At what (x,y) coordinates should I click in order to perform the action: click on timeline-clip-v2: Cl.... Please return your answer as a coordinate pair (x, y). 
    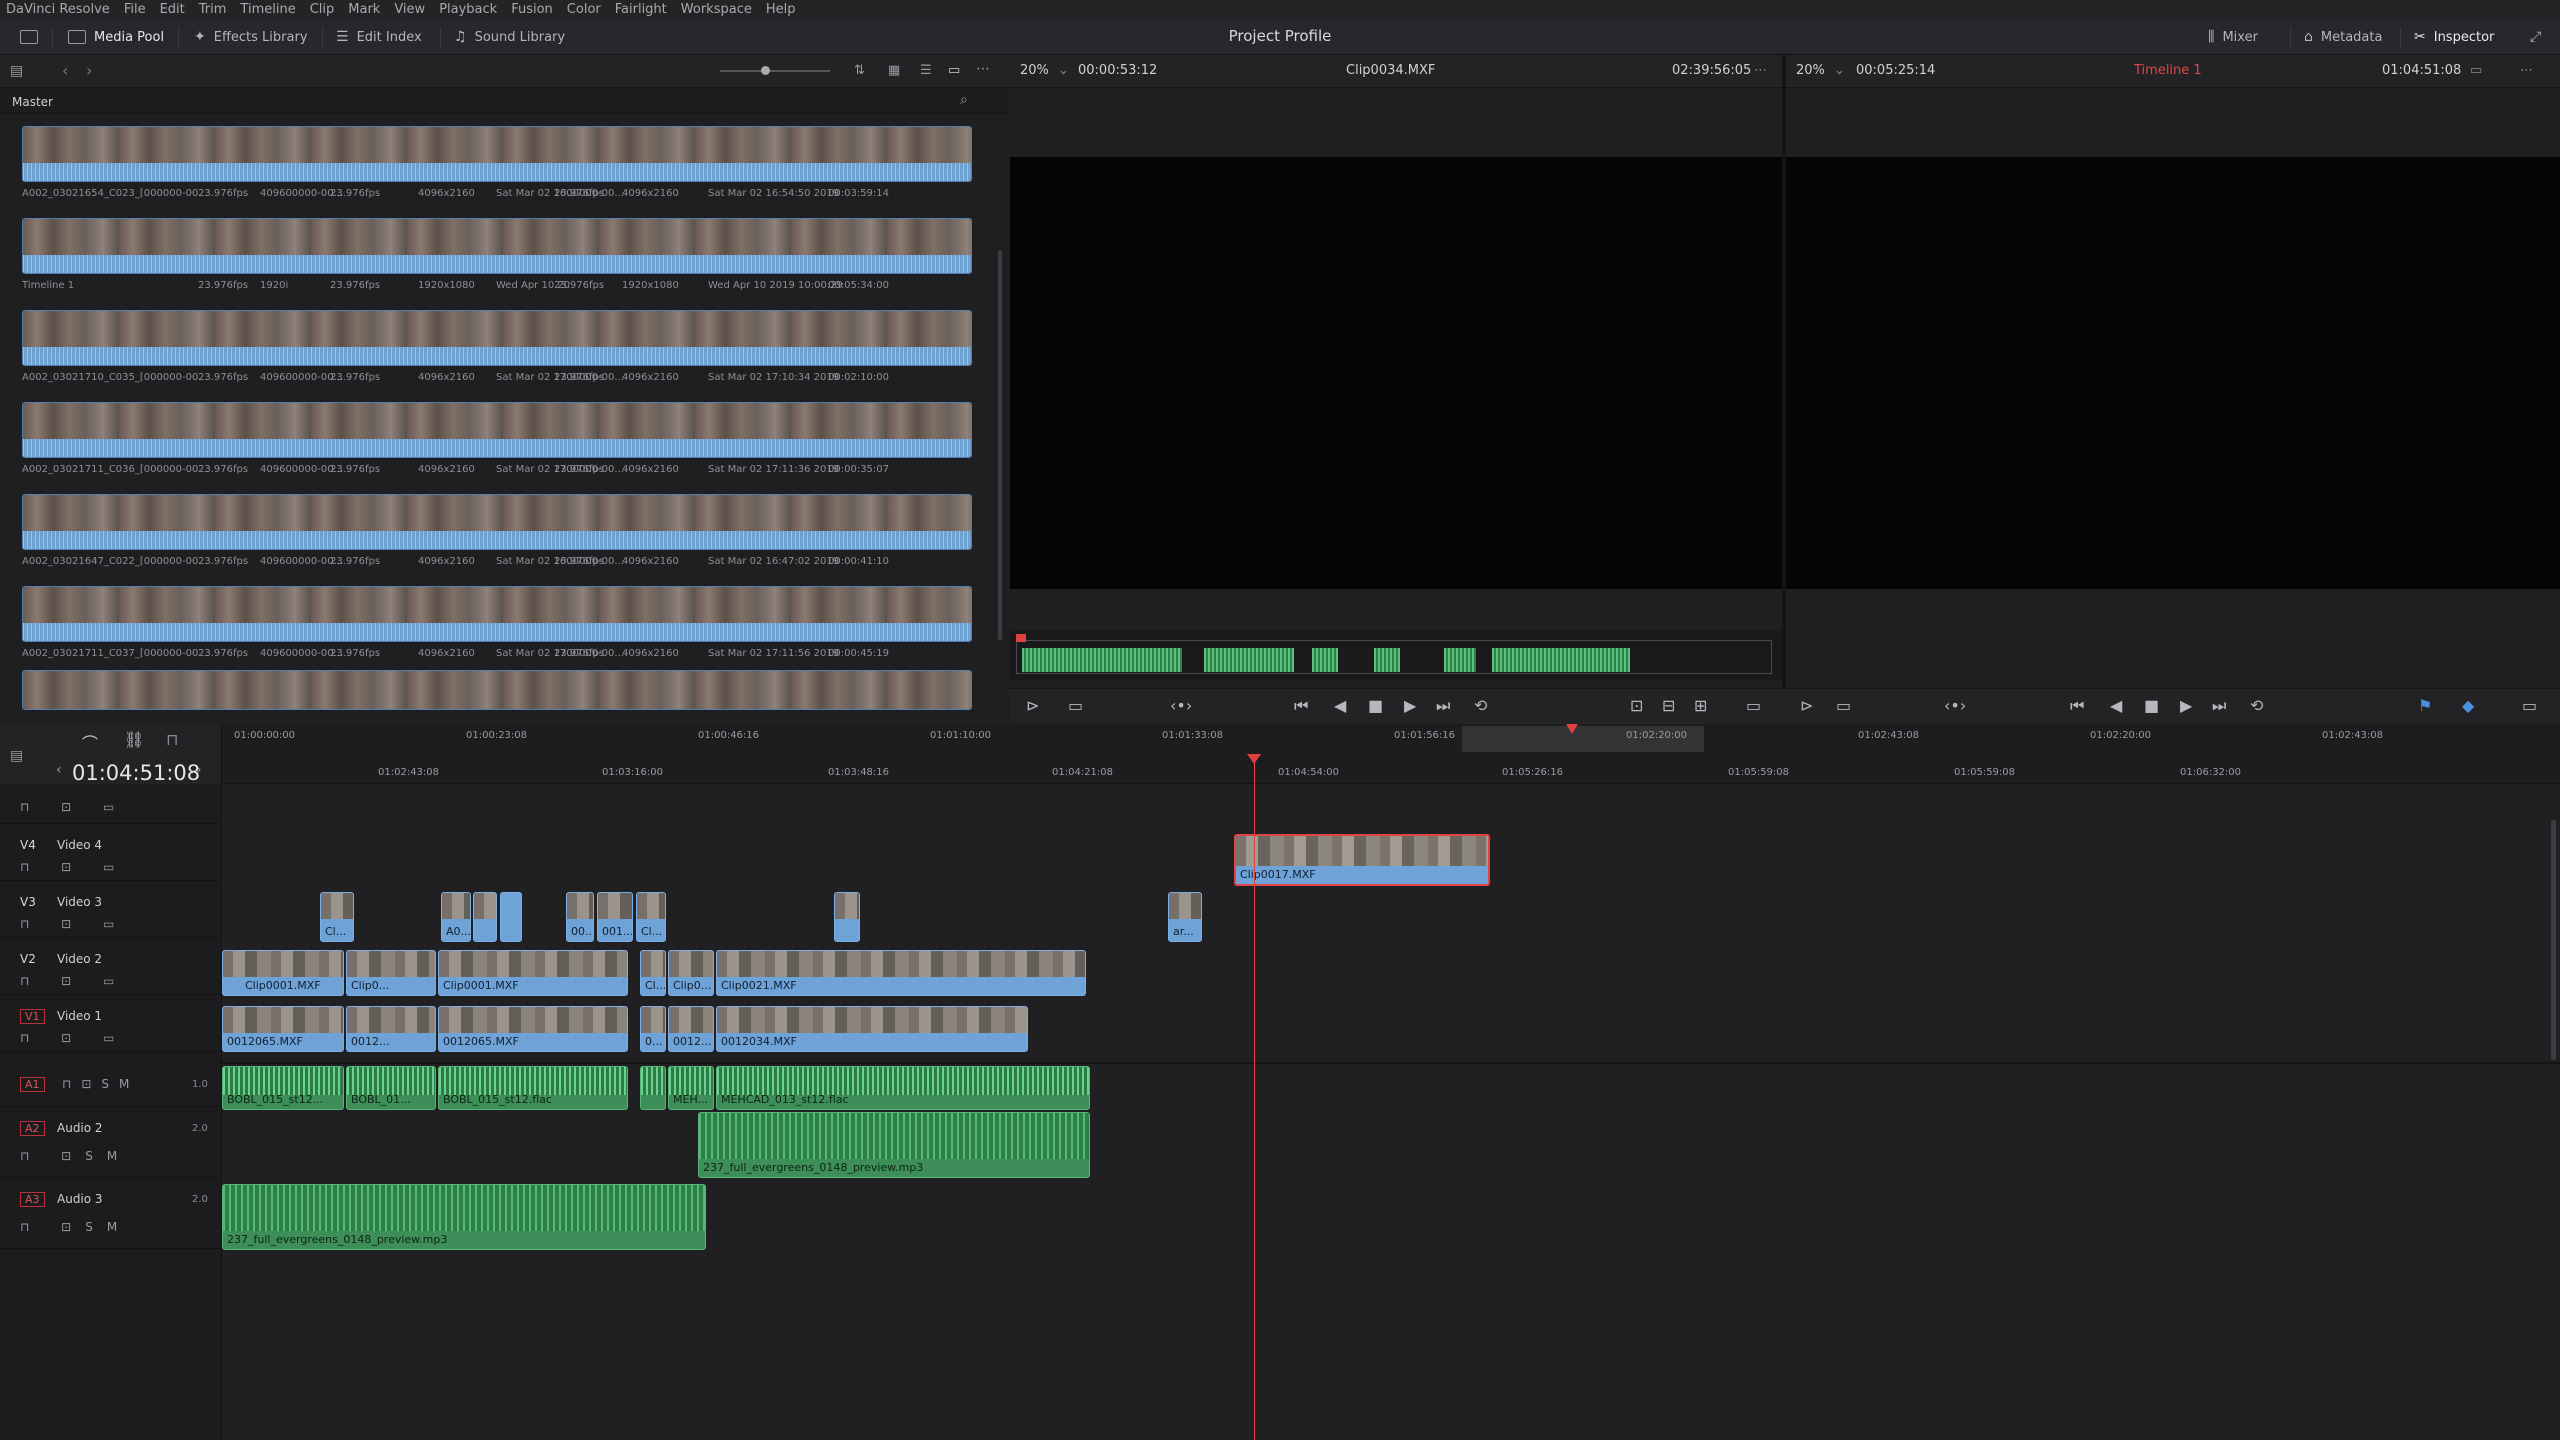
    Looking at the image, I should click on (653, 973).